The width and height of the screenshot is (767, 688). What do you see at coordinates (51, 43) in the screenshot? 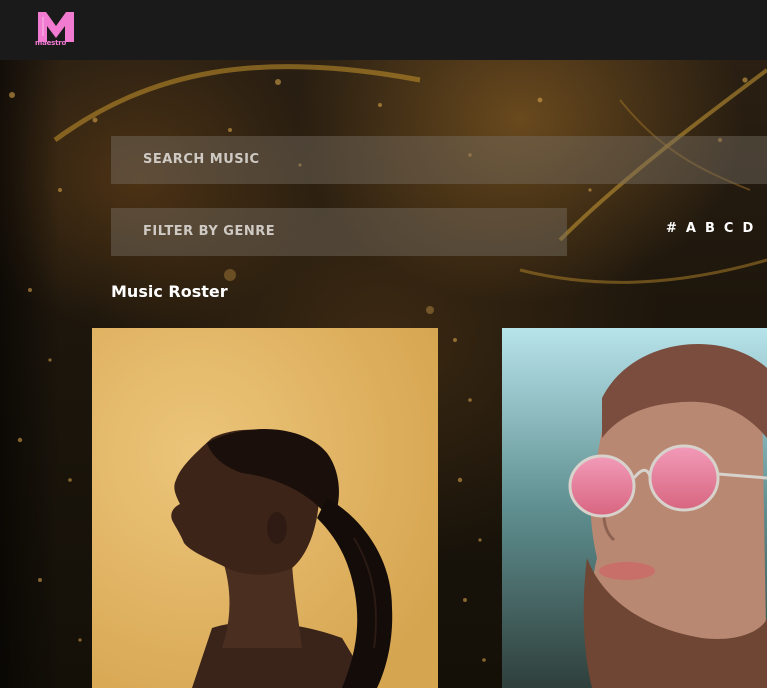
I see `logo-wordmark: maestro` at bounding box center [51, 43].